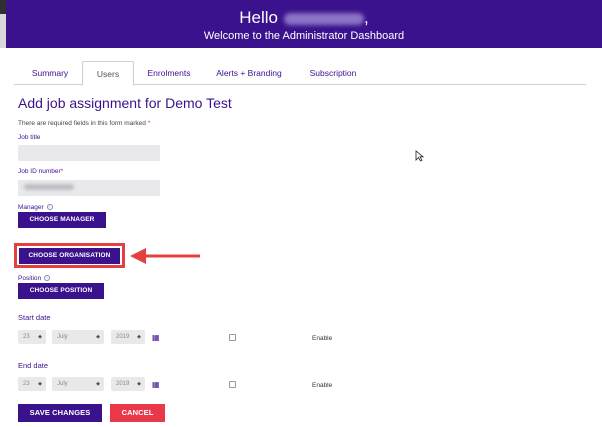 This screenshot has width=602, height=427. I want to click on arrow-head, so click(138, 256).